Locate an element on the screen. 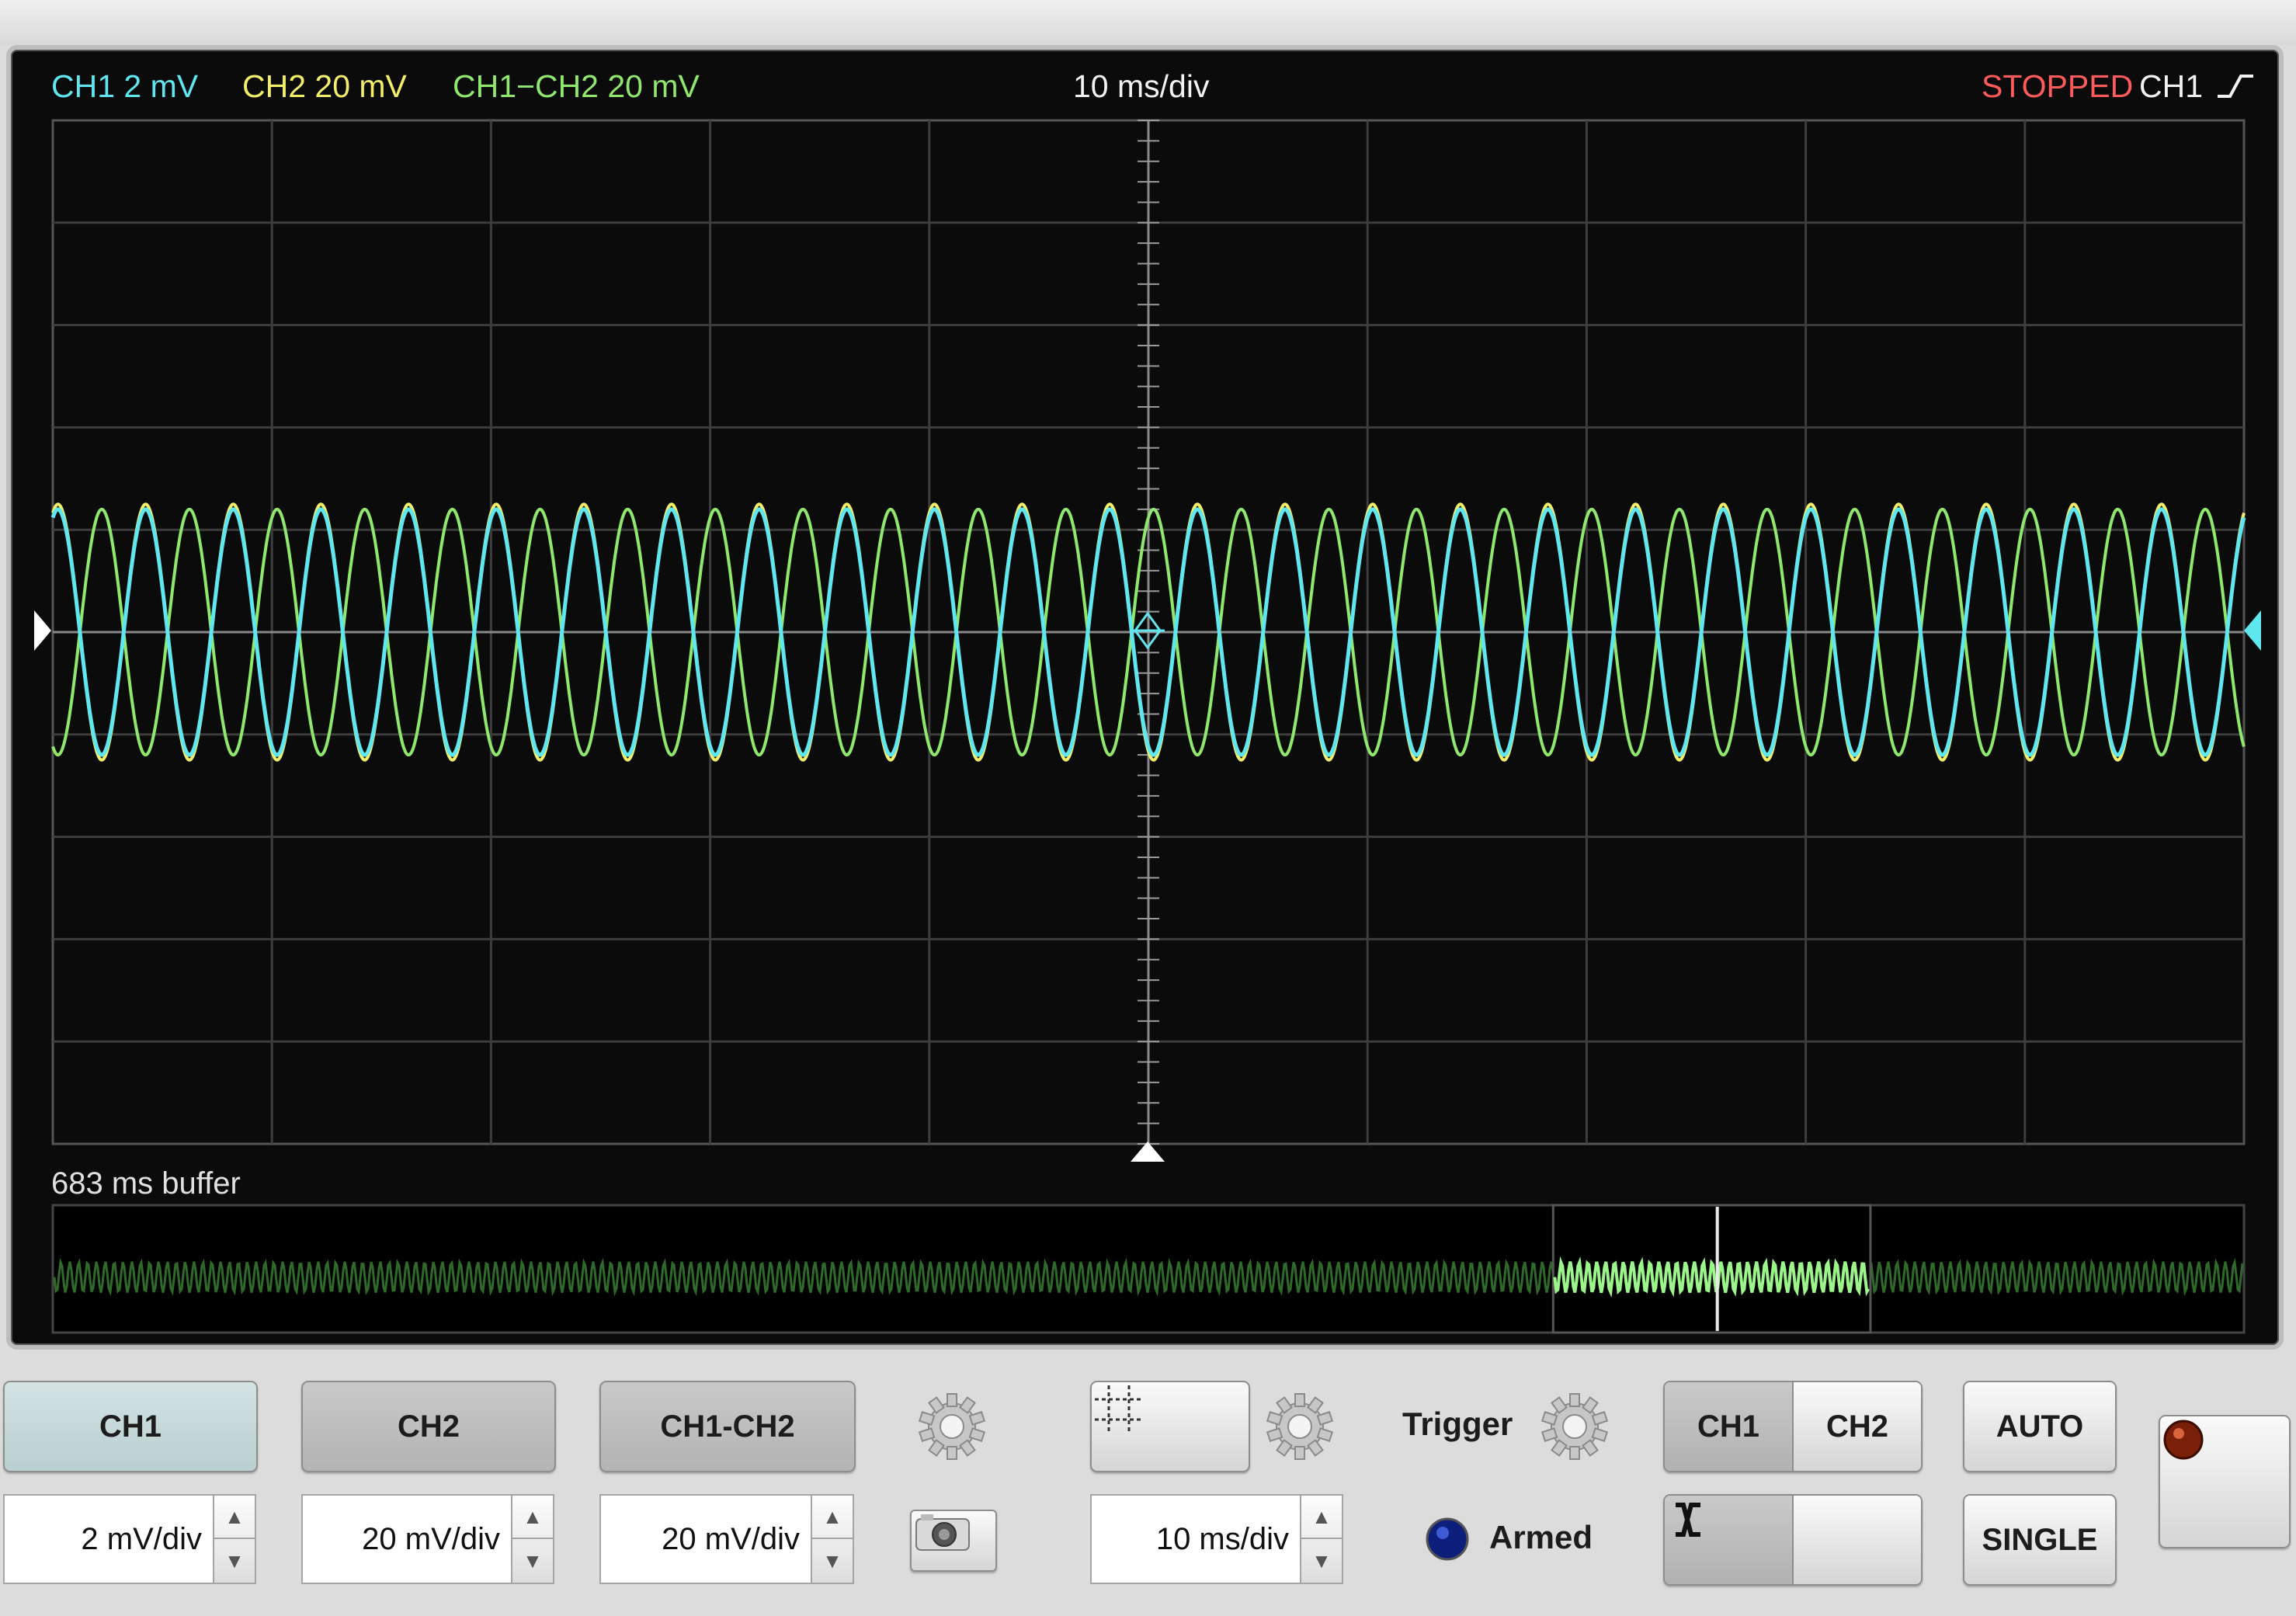  falling-edge-icon is located at coordinates (1688, 1520).